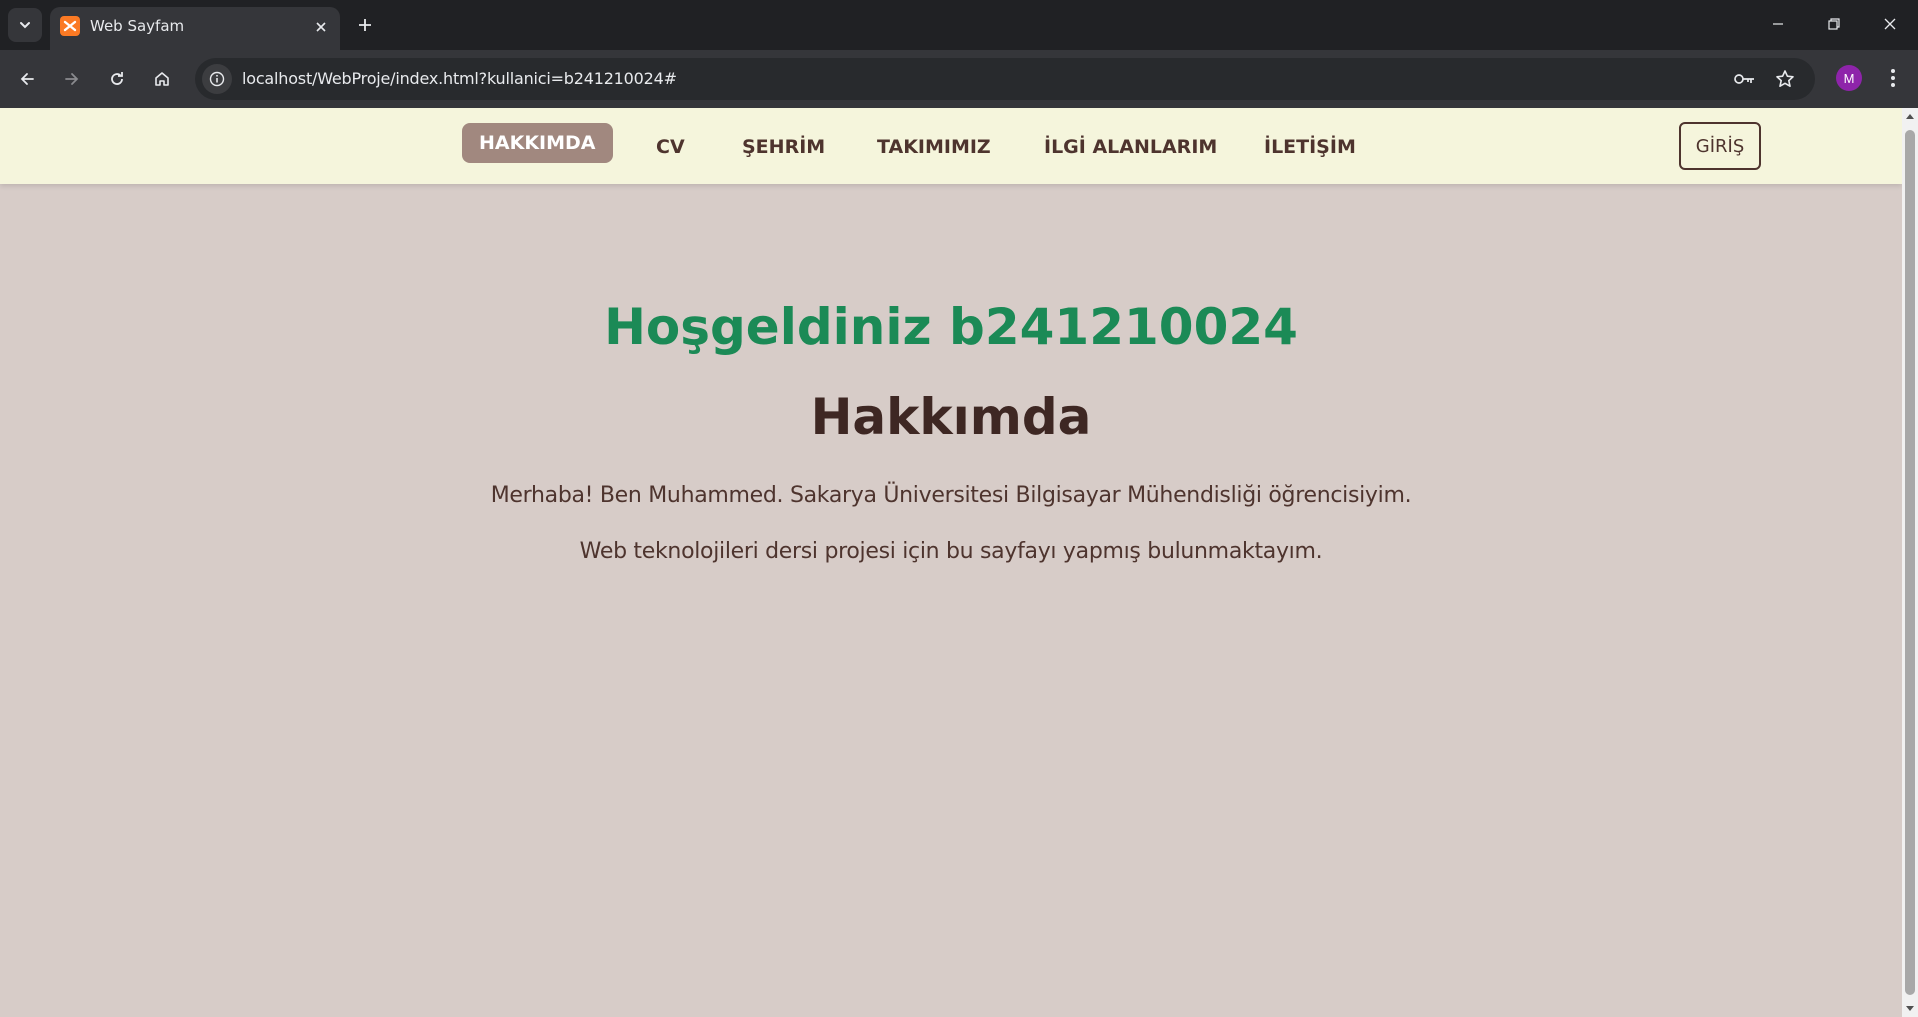 The height and width of the screenshot is (1017, 1918). What do you see at coordinates (365, 25) in the screenshot?
I see `new-tab-plus-icon` at bounding box center [365, 25].